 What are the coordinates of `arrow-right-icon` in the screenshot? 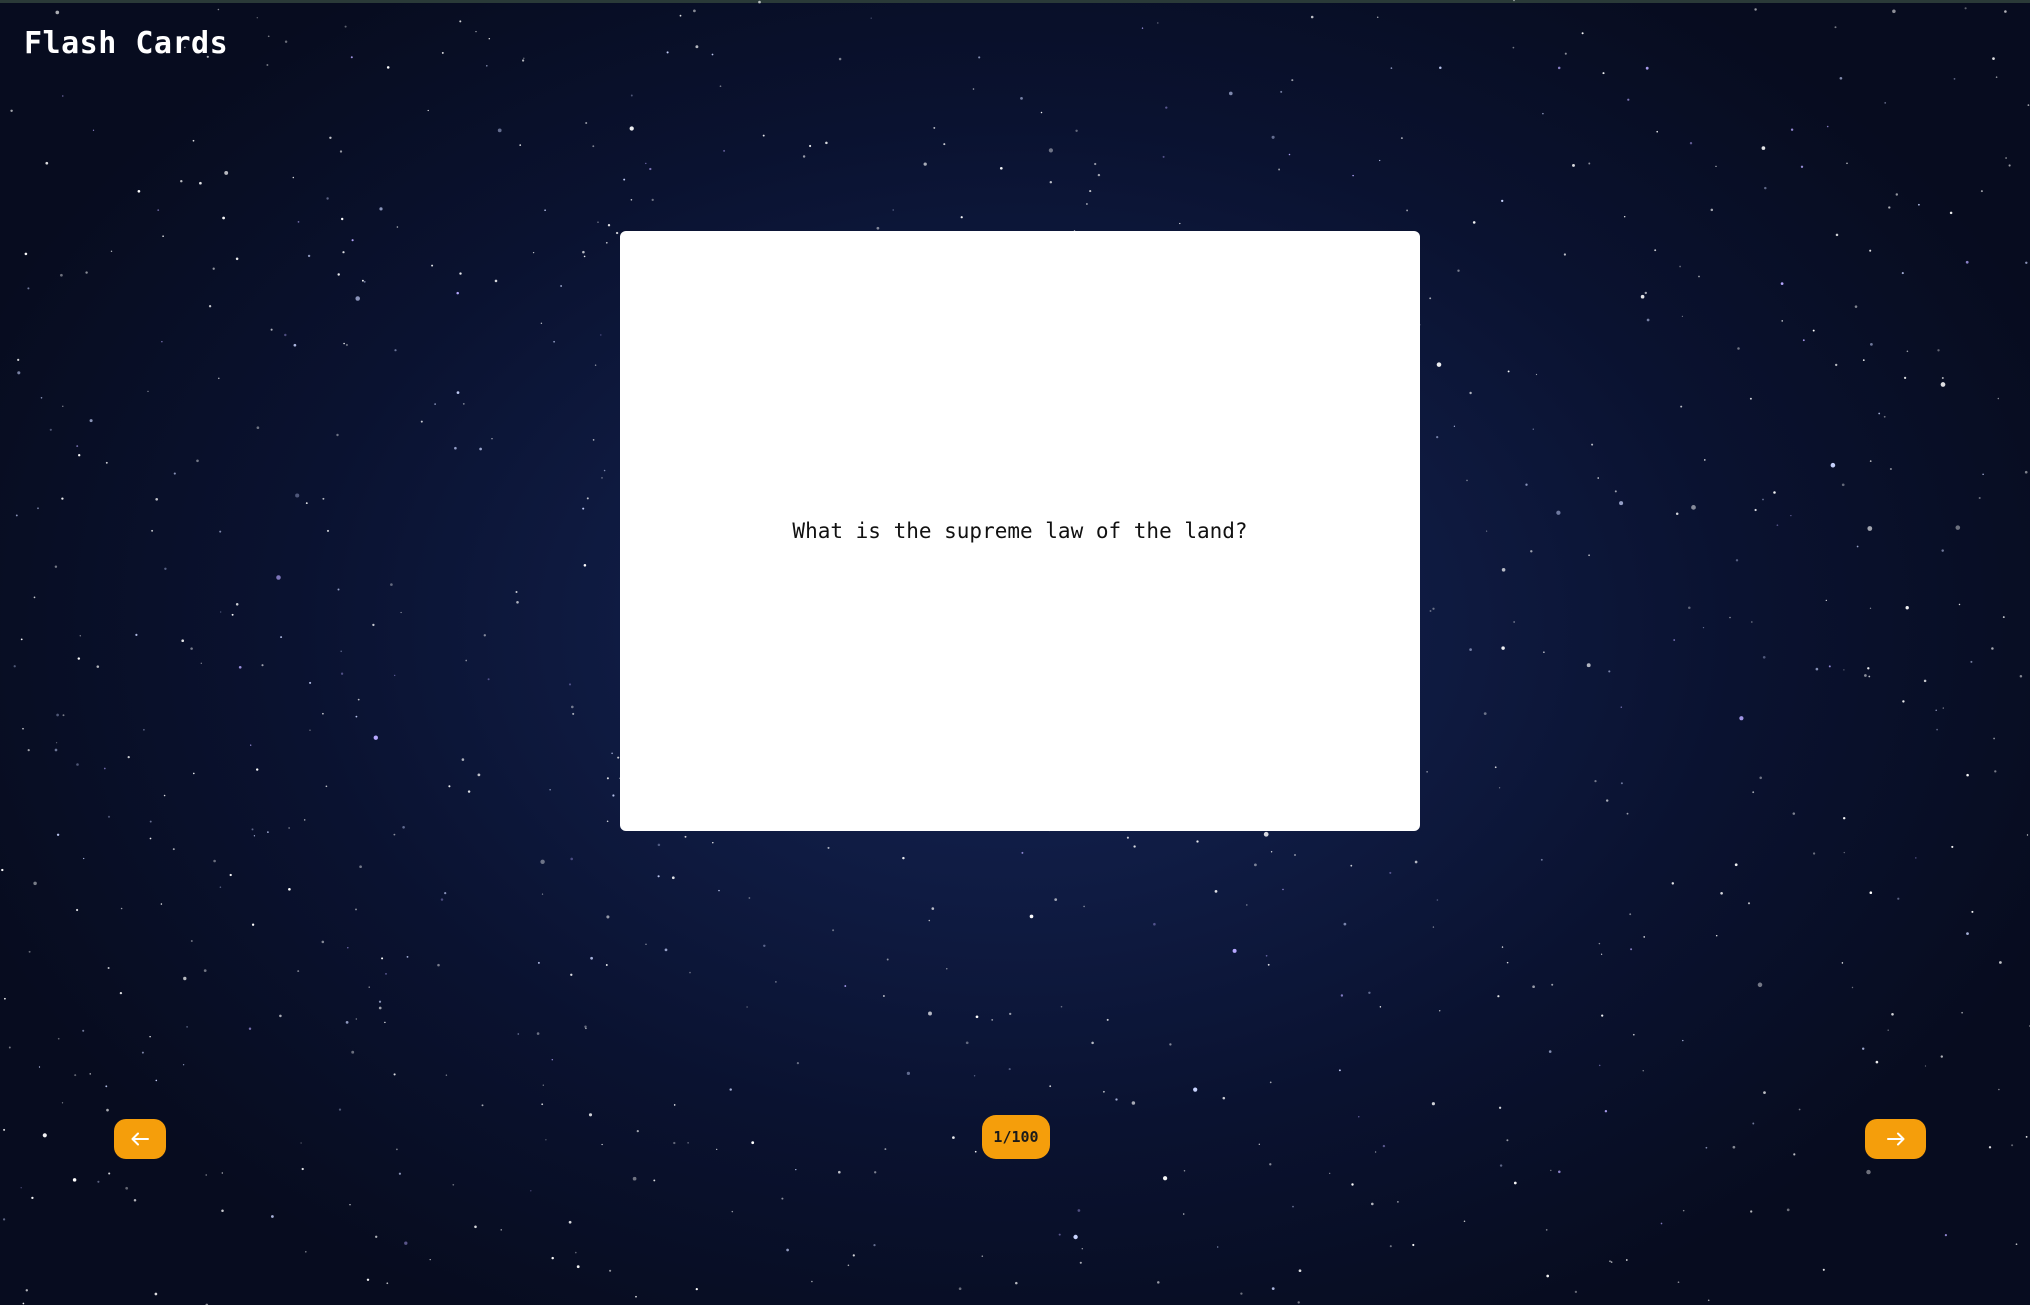 It's located at (1895, 1139).